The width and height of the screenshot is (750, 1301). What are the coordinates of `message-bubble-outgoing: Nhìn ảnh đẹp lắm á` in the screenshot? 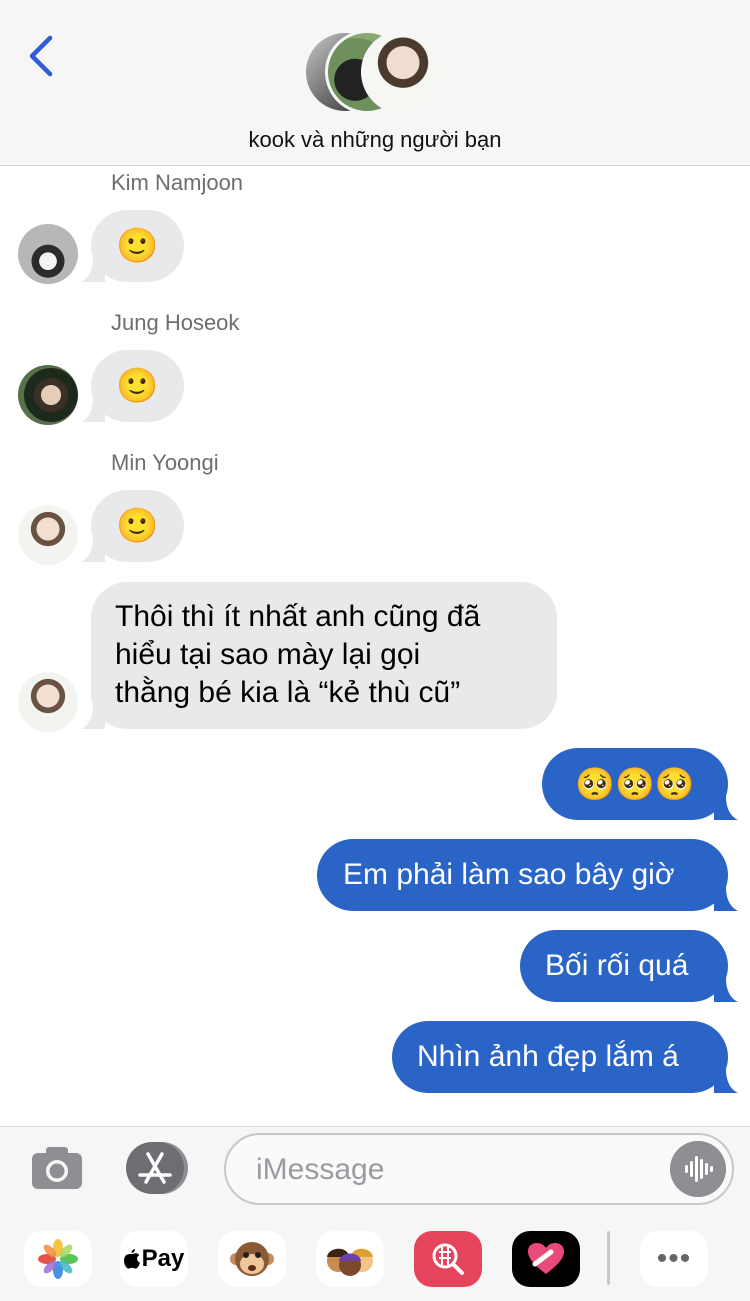 It's located at (565, 1057).